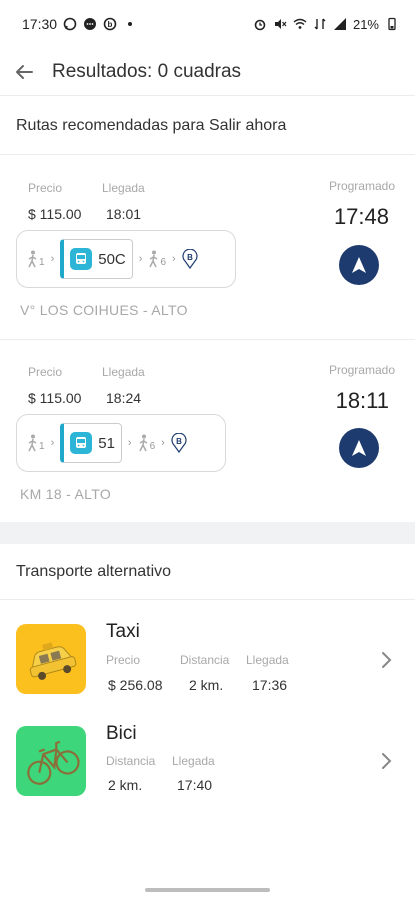 This screenshot has height=900, width=415. What do you see at coordinates (206, 685) in the screenshot?
I see `taxi-distance: 2 km.` at bounding box center [206, 685].